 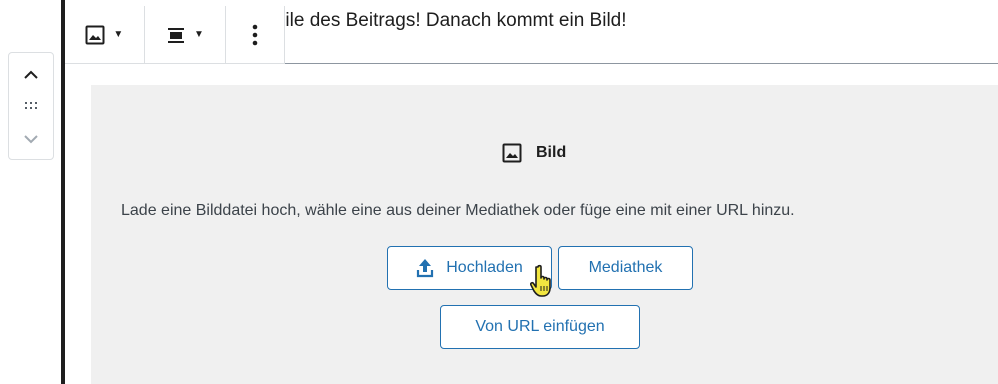 I want to click on chevron-up-icon, so click(x=31, y=74).